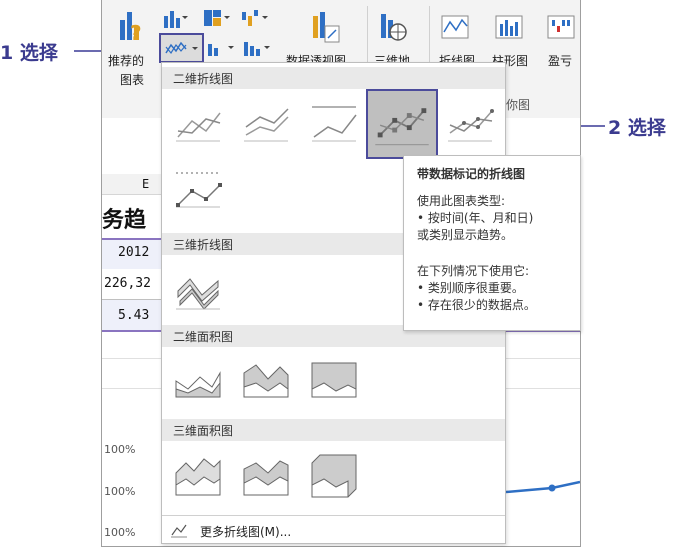 Image resolution: width=679 pixels, height=547 pixels. What do you see at coordinates (333, 515) in the screenshot?
I see `gallery-footer-divider` at bounding box center [333, 515].